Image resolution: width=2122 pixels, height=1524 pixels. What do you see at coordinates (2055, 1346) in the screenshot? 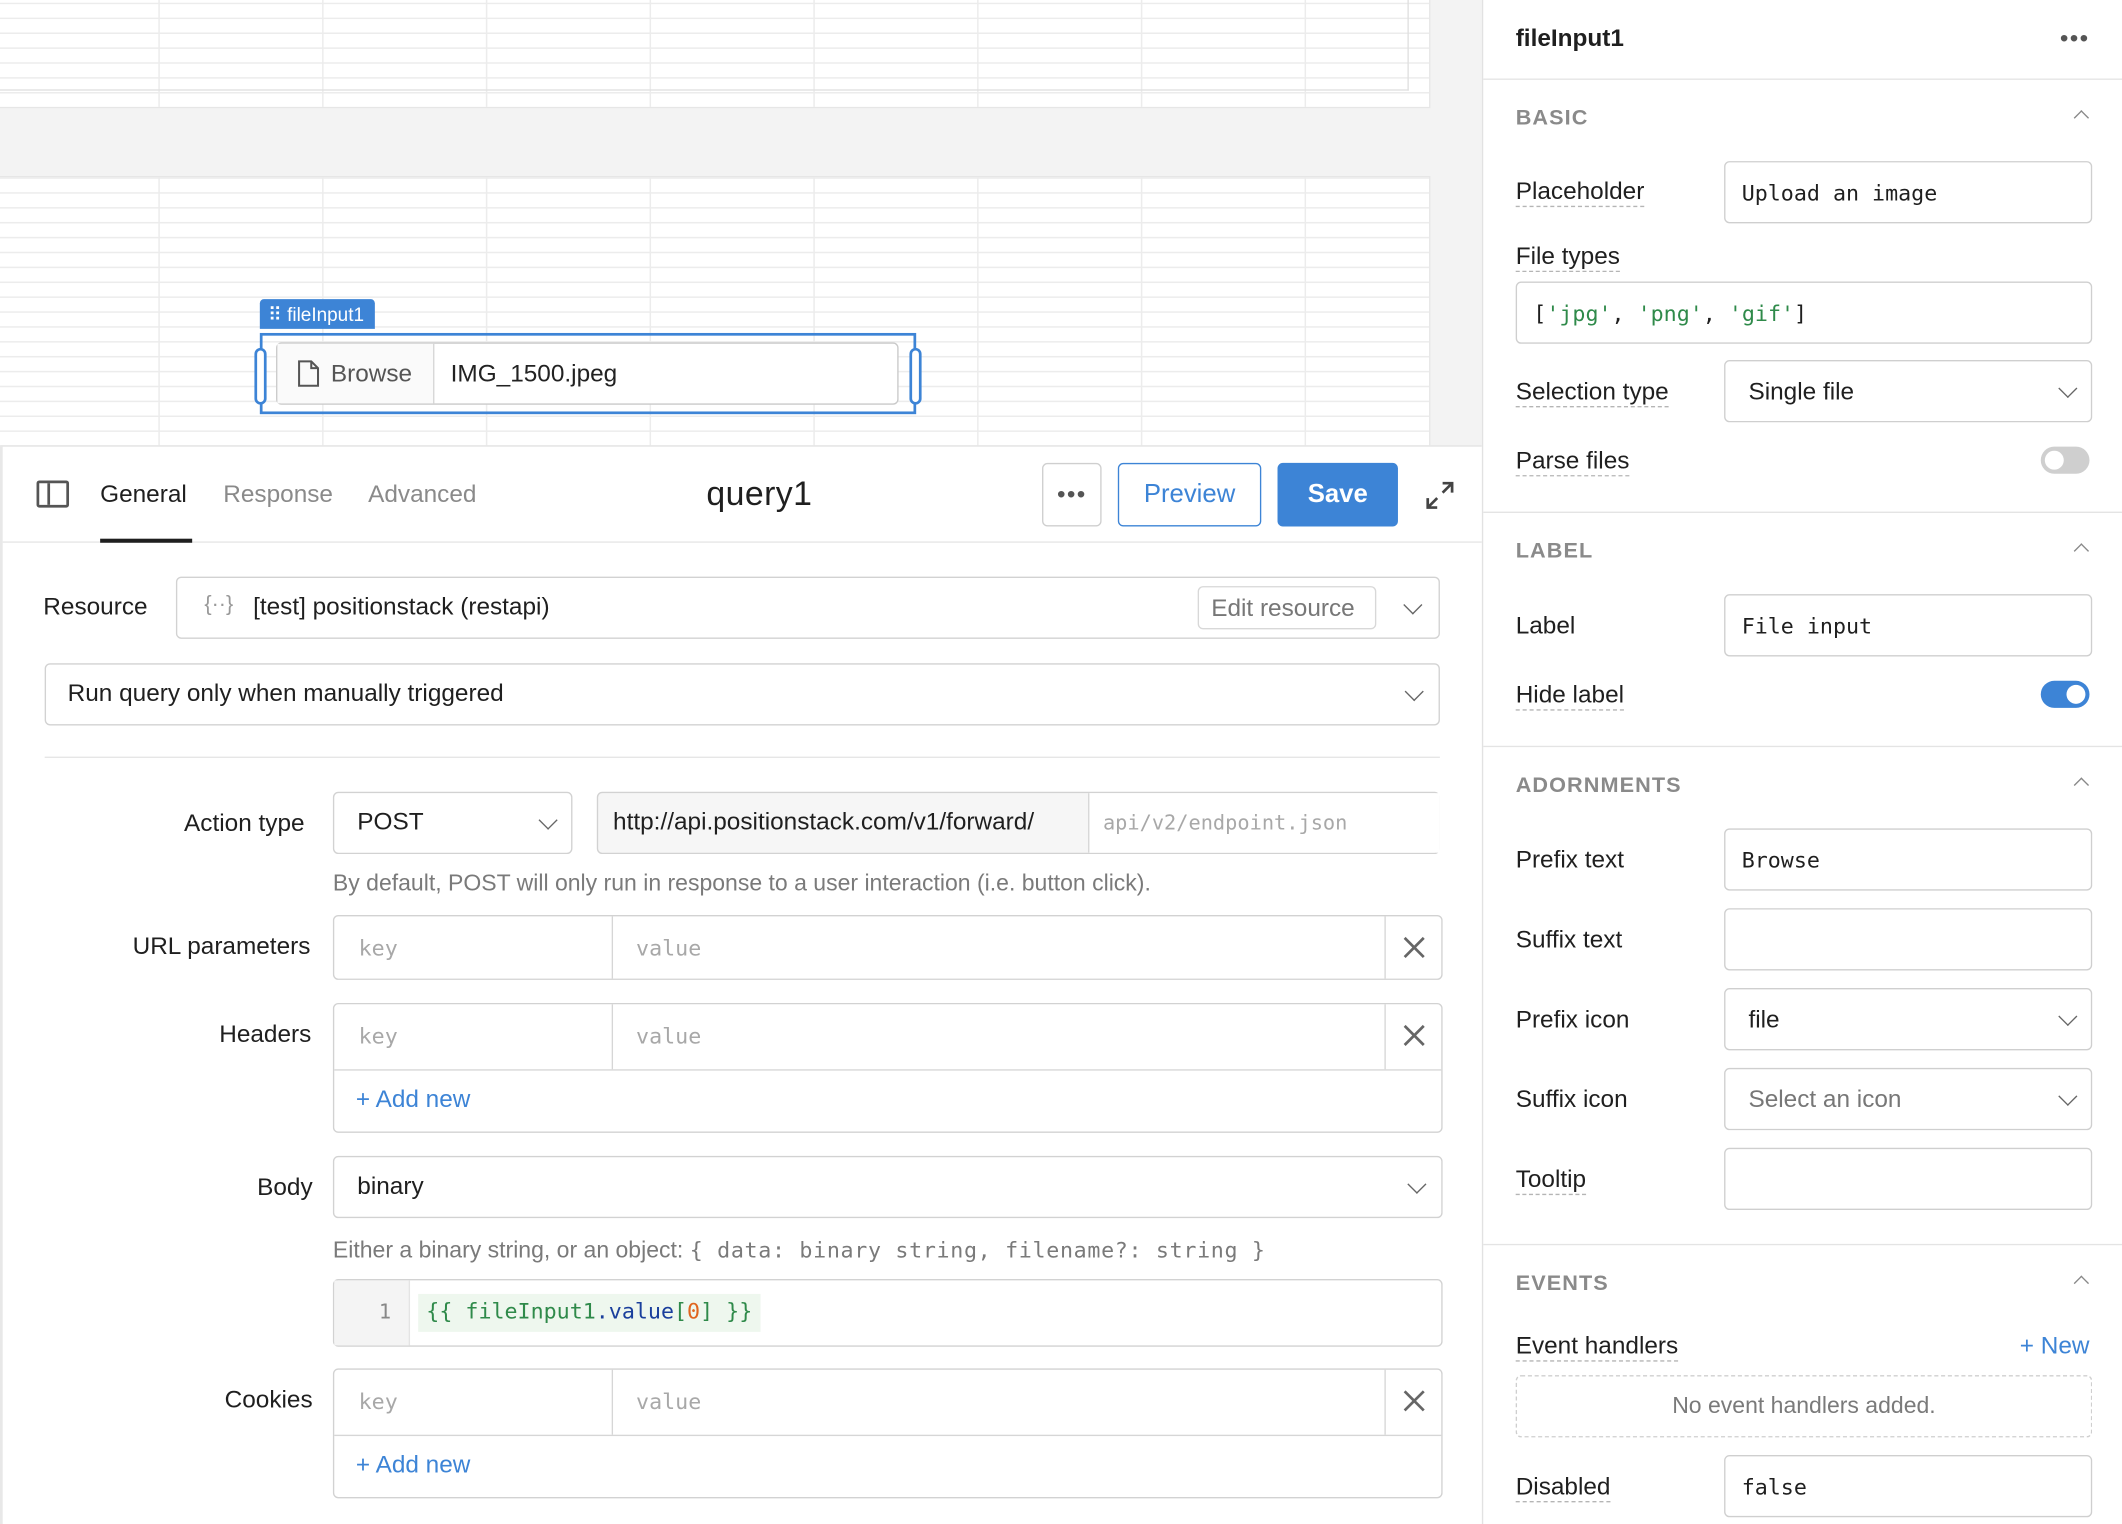
I see `new-event-handler-button: + New` at bounding box center [2055, 1346].